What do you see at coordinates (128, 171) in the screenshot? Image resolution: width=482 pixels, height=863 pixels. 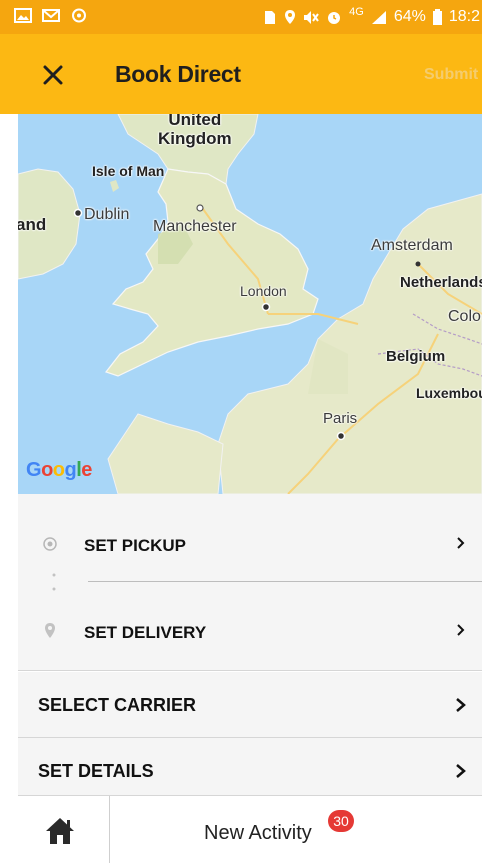 I see `map-label-isle-of-man: Isle of Man` at bounding box center [128, 171].